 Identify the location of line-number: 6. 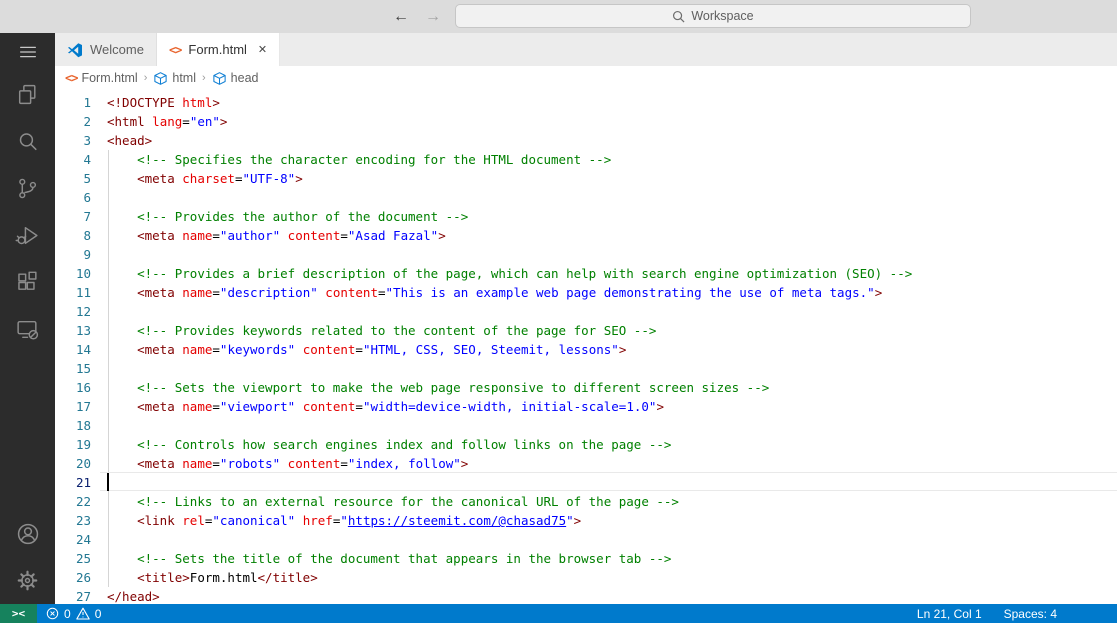
(87, 197).